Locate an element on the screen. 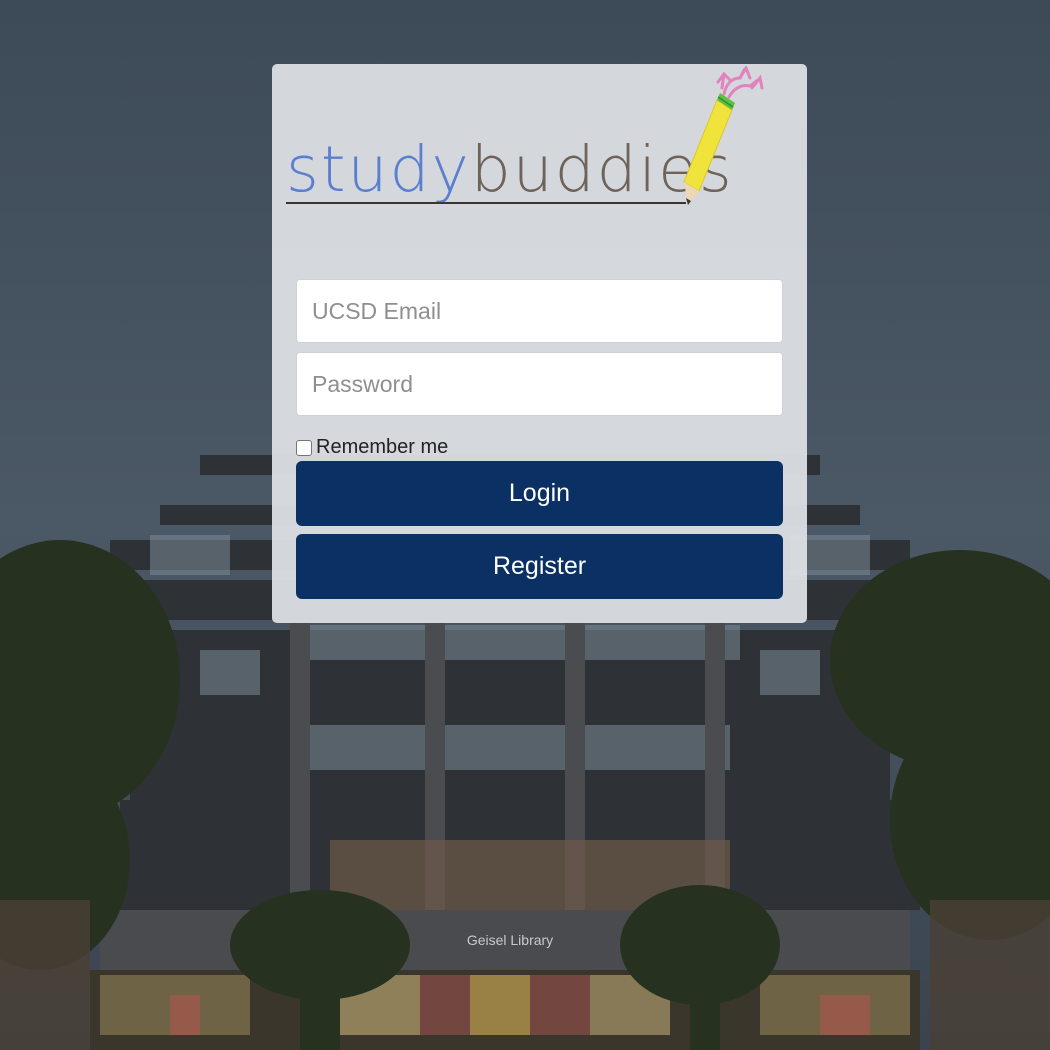 This screenshot has height=1050, width=1050. logo-wordmark: studybuddies is located at coordinates (510, 169).